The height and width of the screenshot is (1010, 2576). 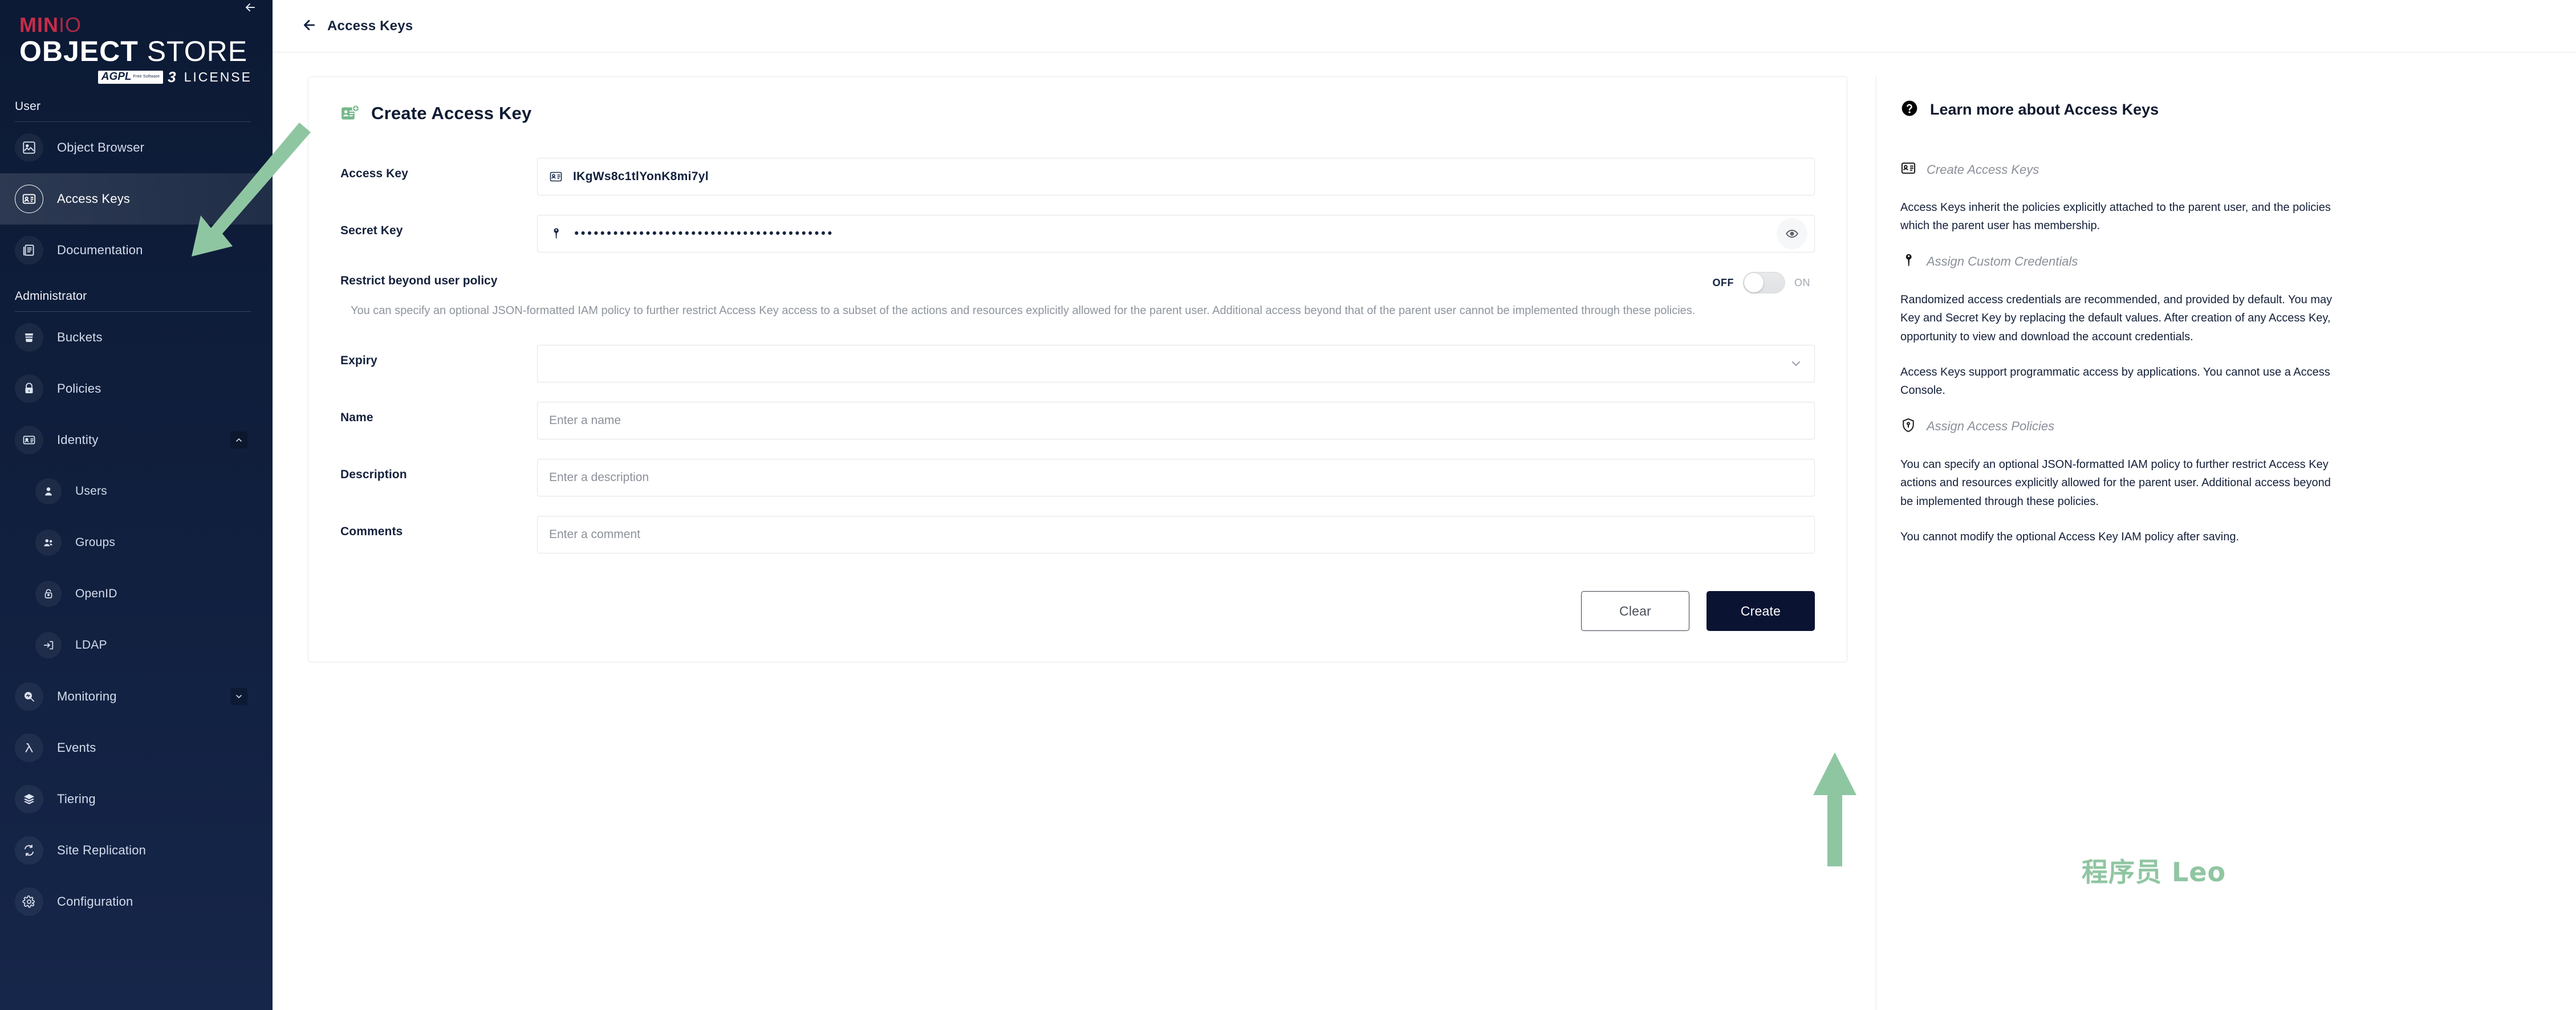 I want to click on field-row-name: Name Enter a name, so click(x=1077, y=421).